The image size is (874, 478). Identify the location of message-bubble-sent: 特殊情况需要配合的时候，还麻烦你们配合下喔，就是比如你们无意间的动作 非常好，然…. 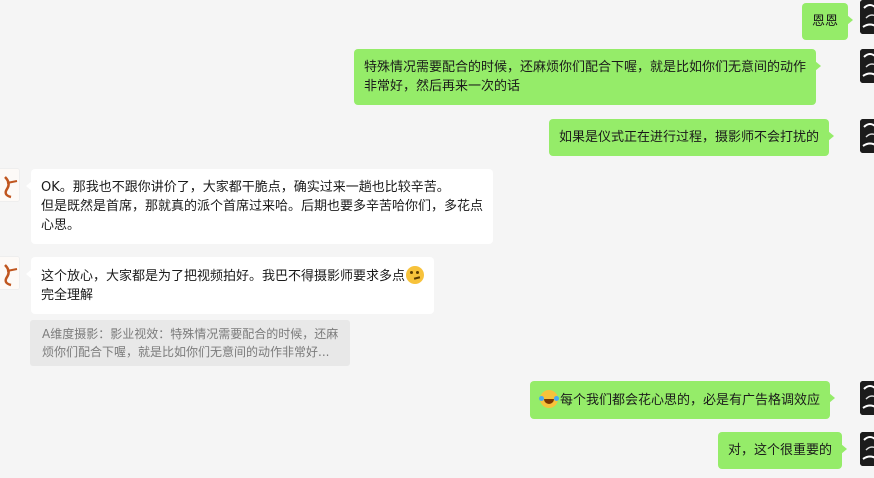
(588, 77).